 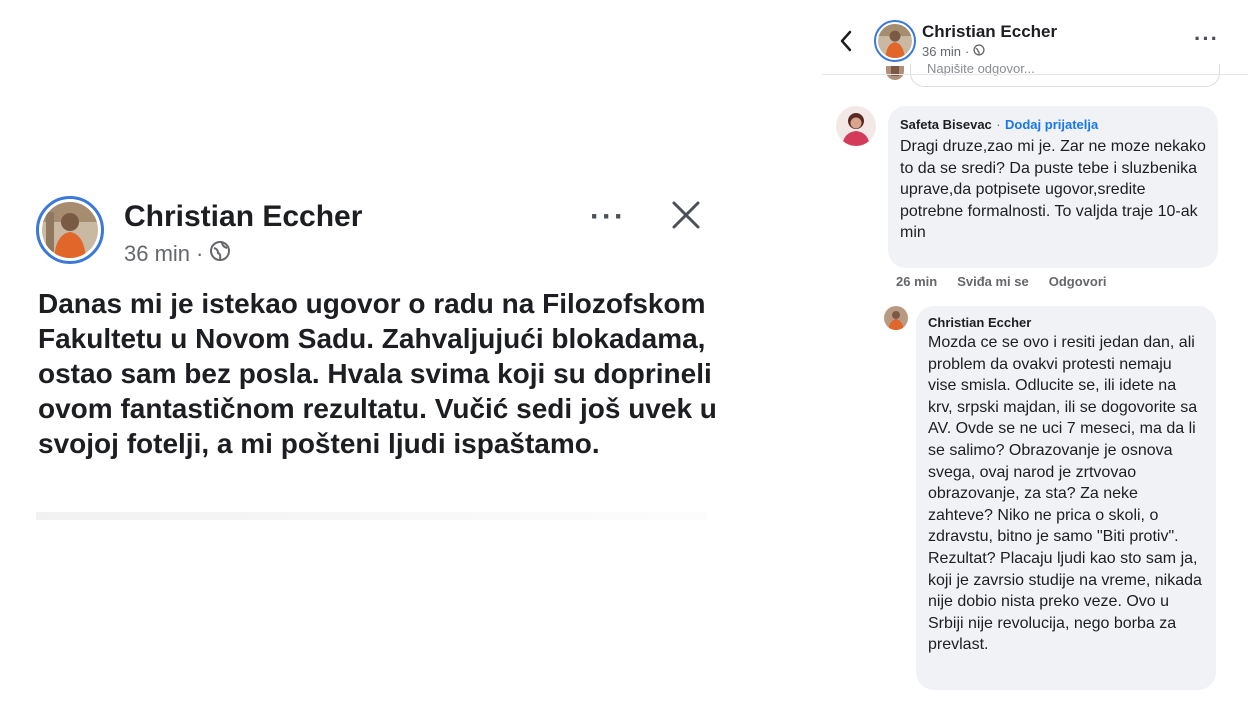 I want to click on post-author-name: Christian Eccher, so click(x=243, y=217).